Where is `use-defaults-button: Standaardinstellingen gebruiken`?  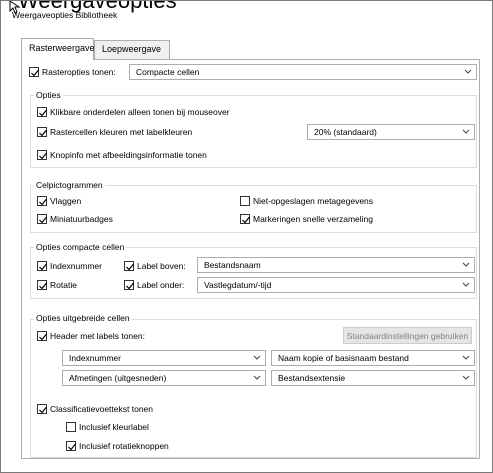
use-defaults-button: Standaardinstellingen gebruiken is located at coordinates (407, 335).